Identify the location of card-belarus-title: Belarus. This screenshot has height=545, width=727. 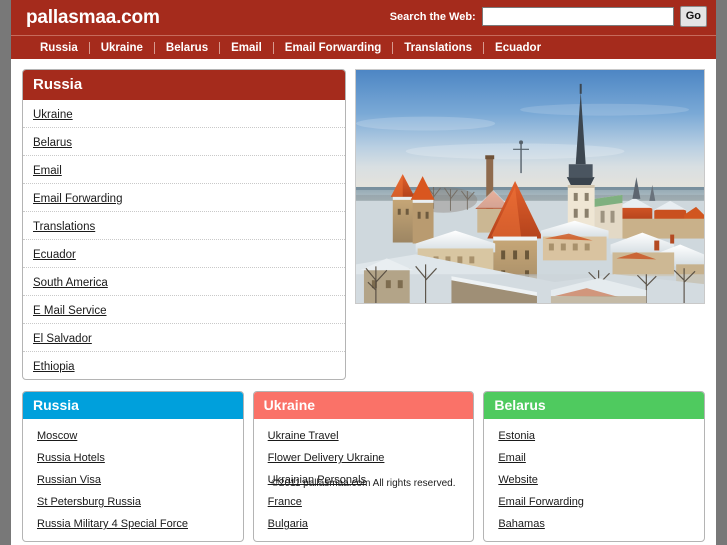
(594, 405).